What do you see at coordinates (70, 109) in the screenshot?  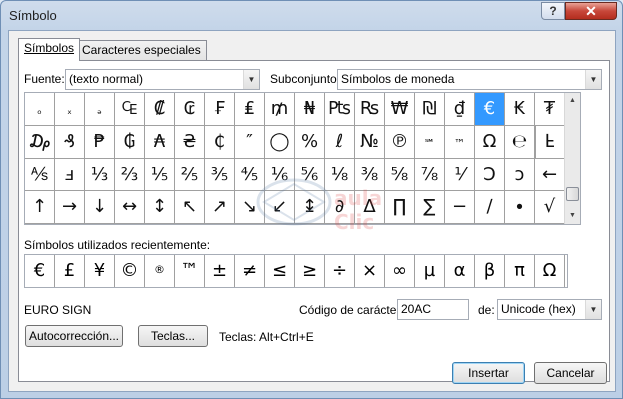 I see `symbol-cell: ₓ` at bounding box center [70, 109].